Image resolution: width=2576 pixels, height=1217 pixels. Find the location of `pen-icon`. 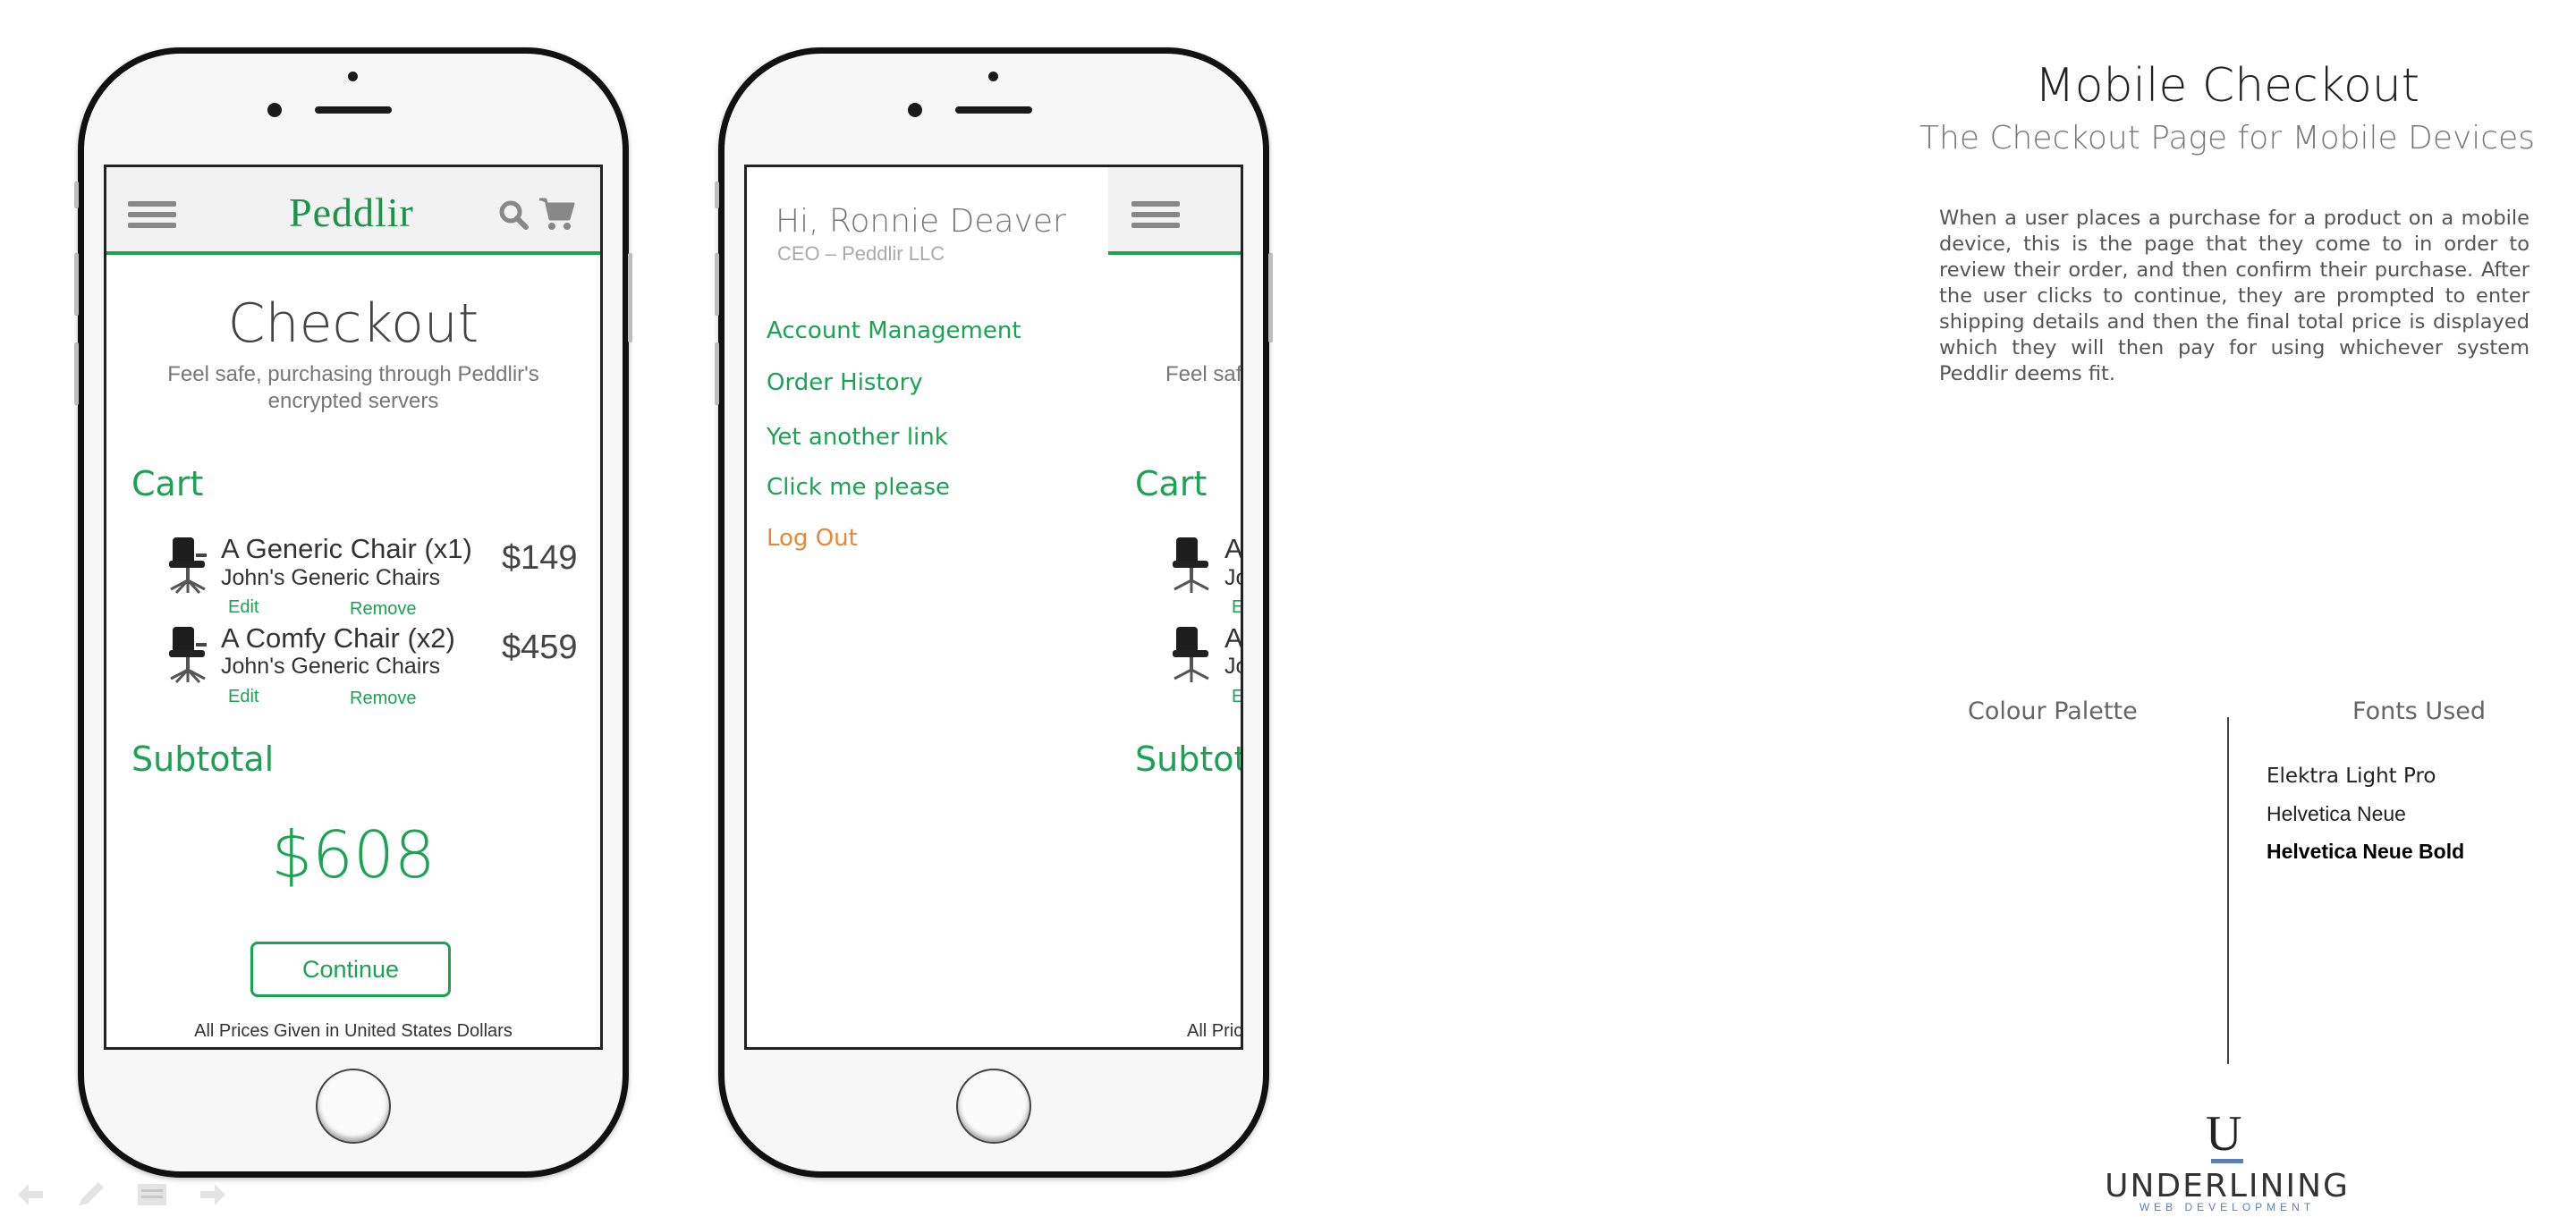

pen-icon is located at coordinates (91, 1195).